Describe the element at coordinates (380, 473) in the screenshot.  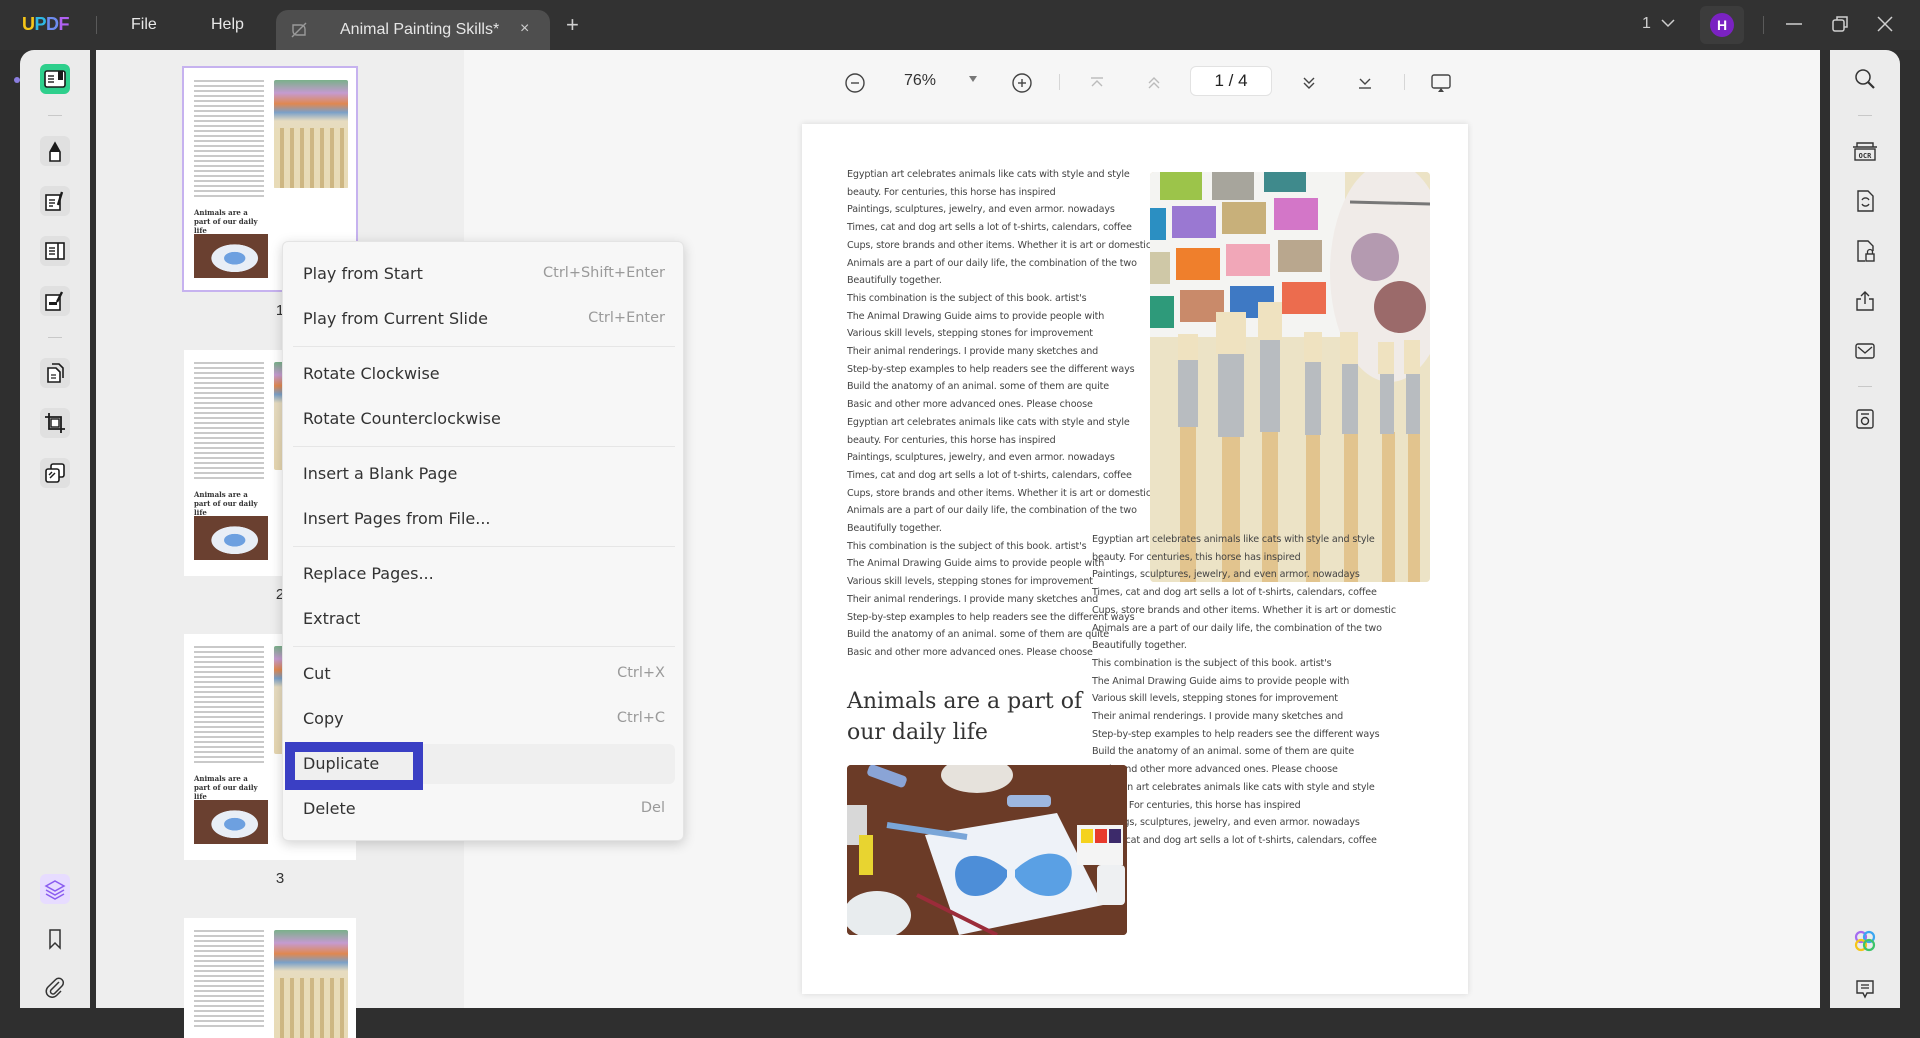
I see `menu-item-label: Insert a Blank Page` at that location.